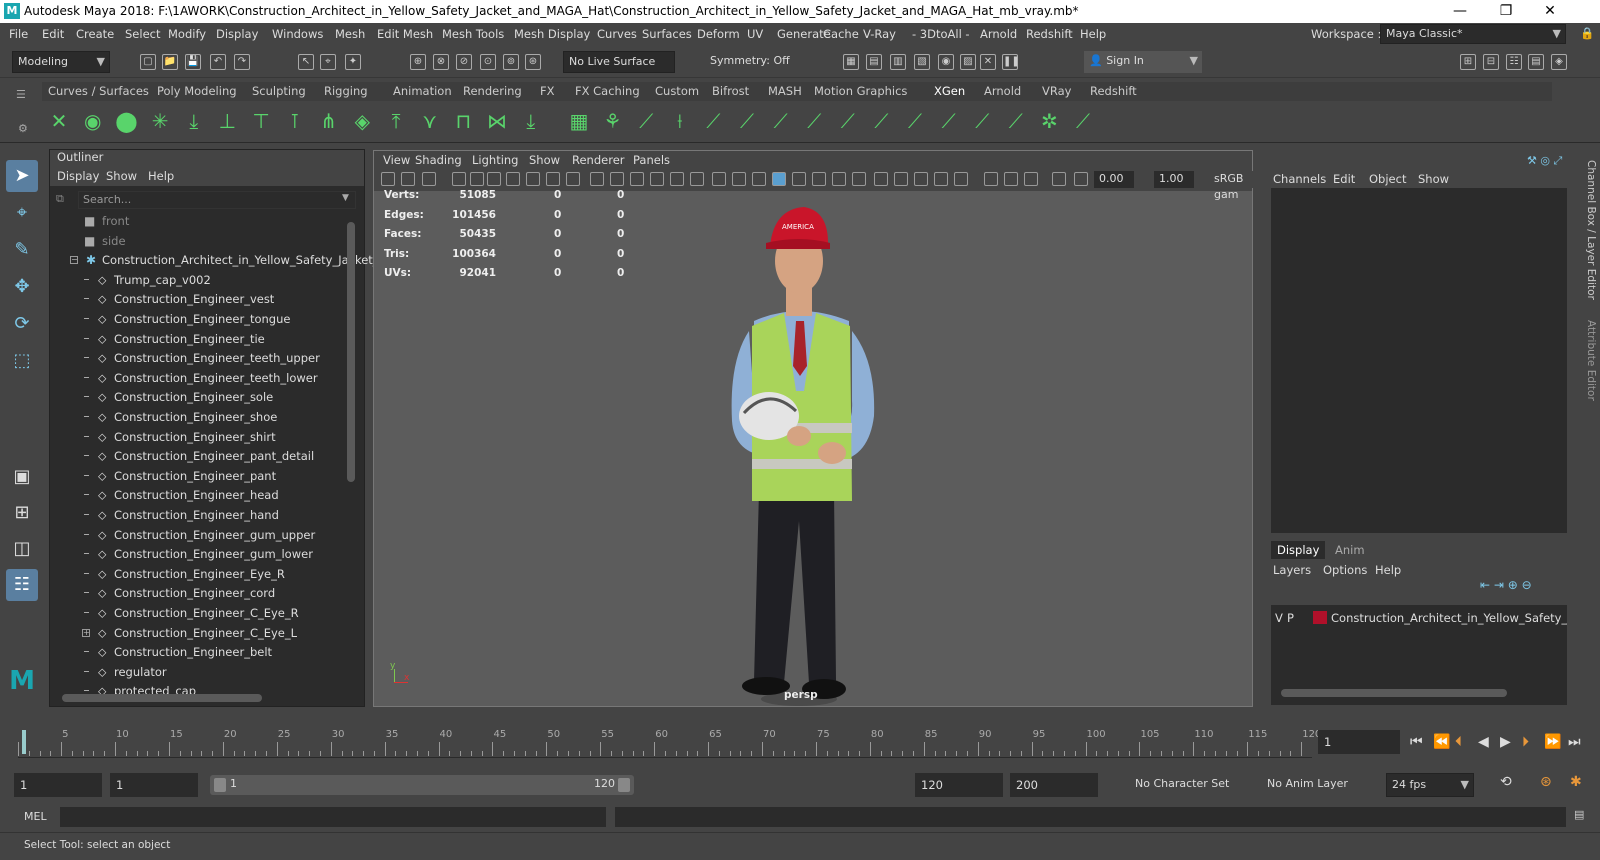  Describe the element at coordinates (1483, 742) in the screenshot. I see `play-backward-icon: ◀` at that location.